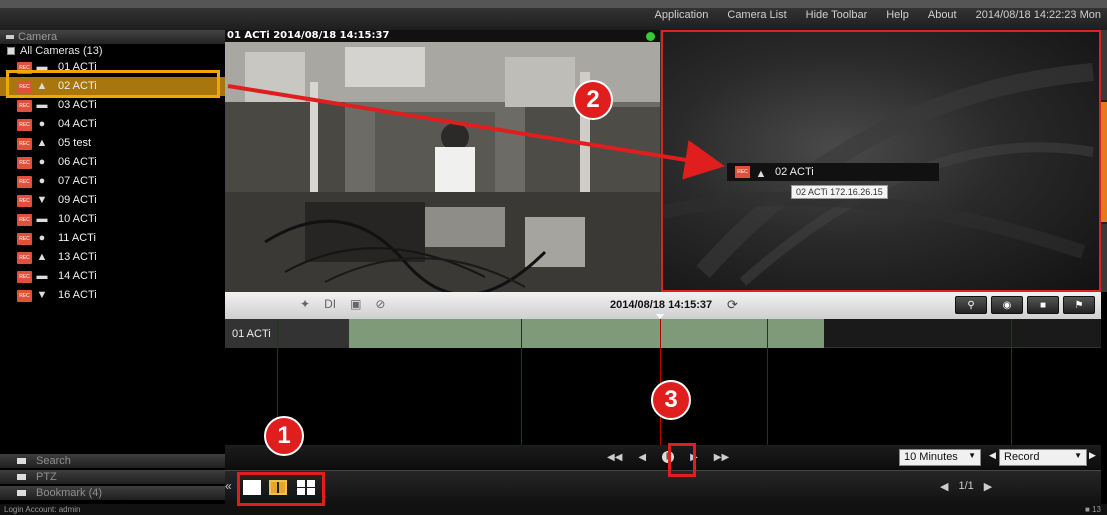 The height and width of the screenshot is (515, 1107). Describe the element at coordinates (355, 304) in the screenshot. I see `alarm-icon: ▣` at that location.